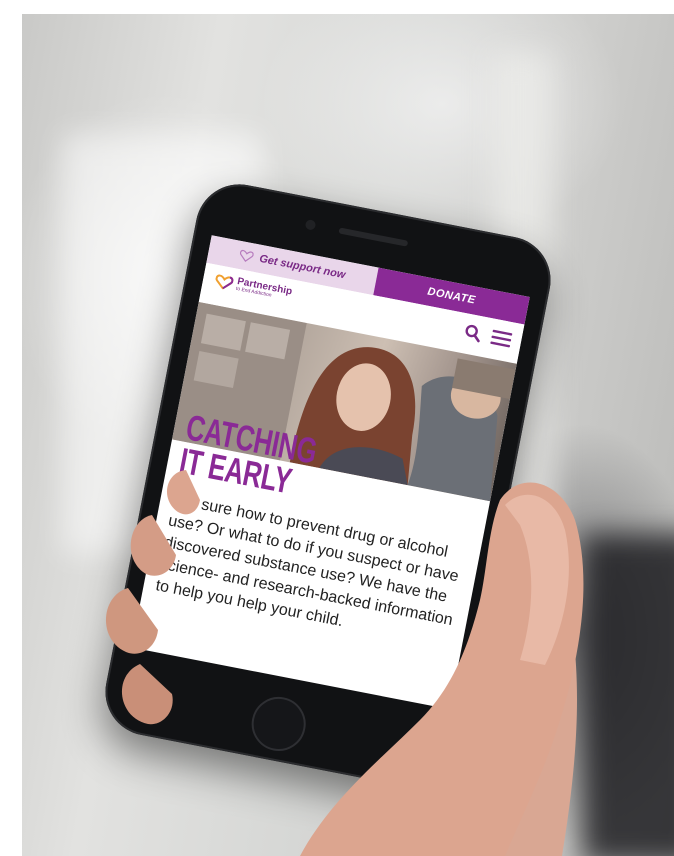 The image size is (674, 856). What do you see at coordinates (183, 492) in the screenshot?
I see `index-fingertip` at bounding box center [183, 492].